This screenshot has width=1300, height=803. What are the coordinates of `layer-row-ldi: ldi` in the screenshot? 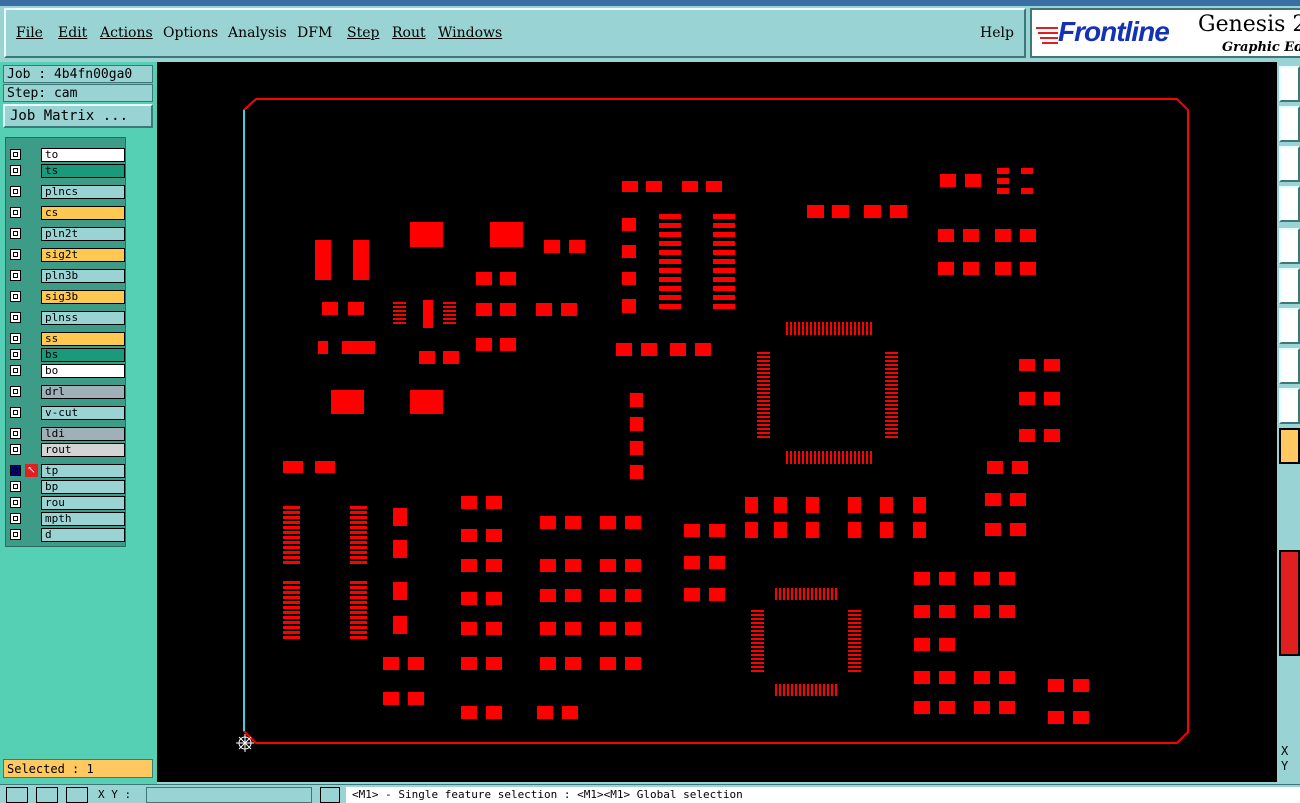 It's located at (66, 434).